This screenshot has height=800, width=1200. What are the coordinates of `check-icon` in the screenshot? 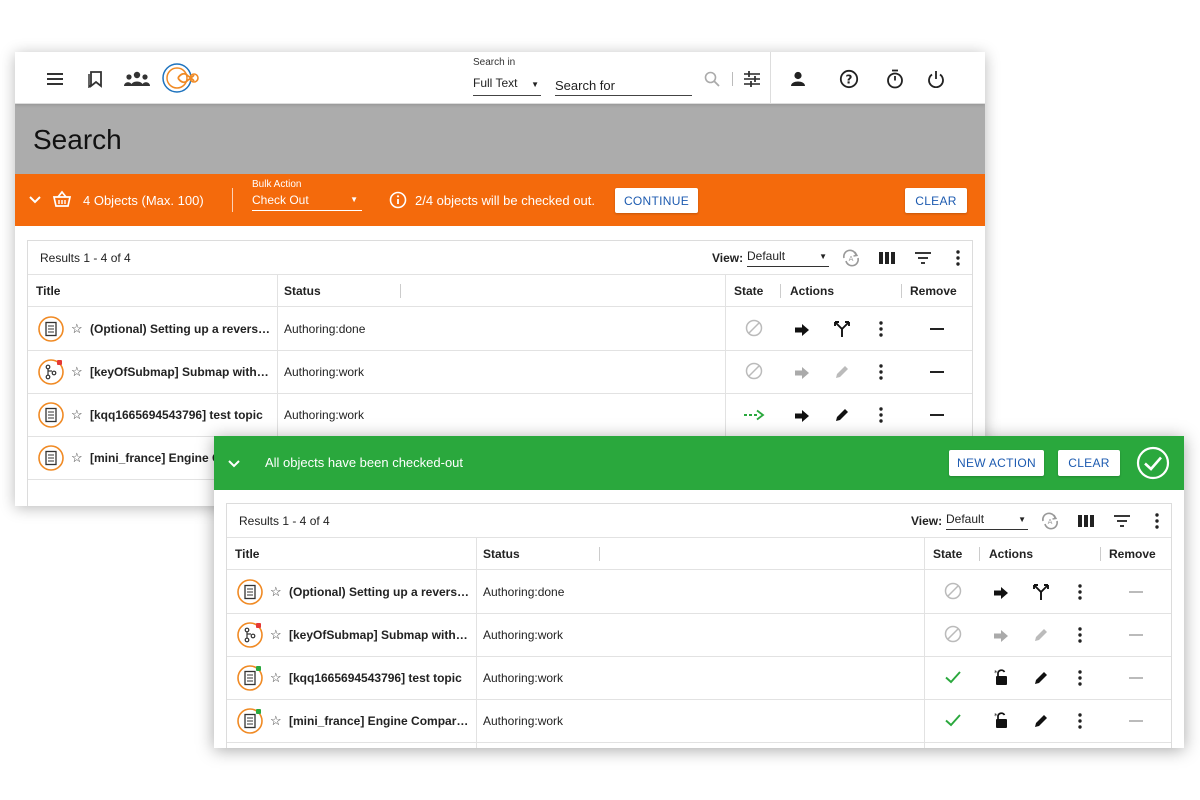 It's located at (953, 720).